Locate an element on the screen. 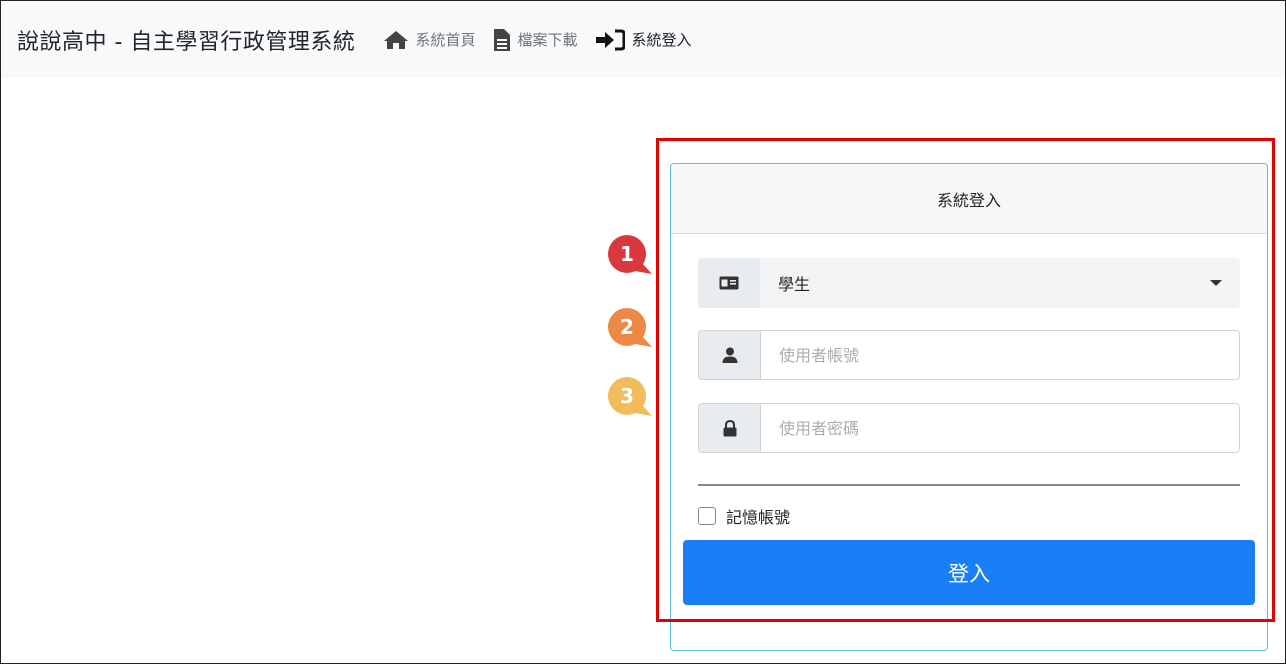 This screenshot has width=1286, height=664. site-brand: 說說高中 - 自主學習行政管理系統 is located at coordinates (186, 40).